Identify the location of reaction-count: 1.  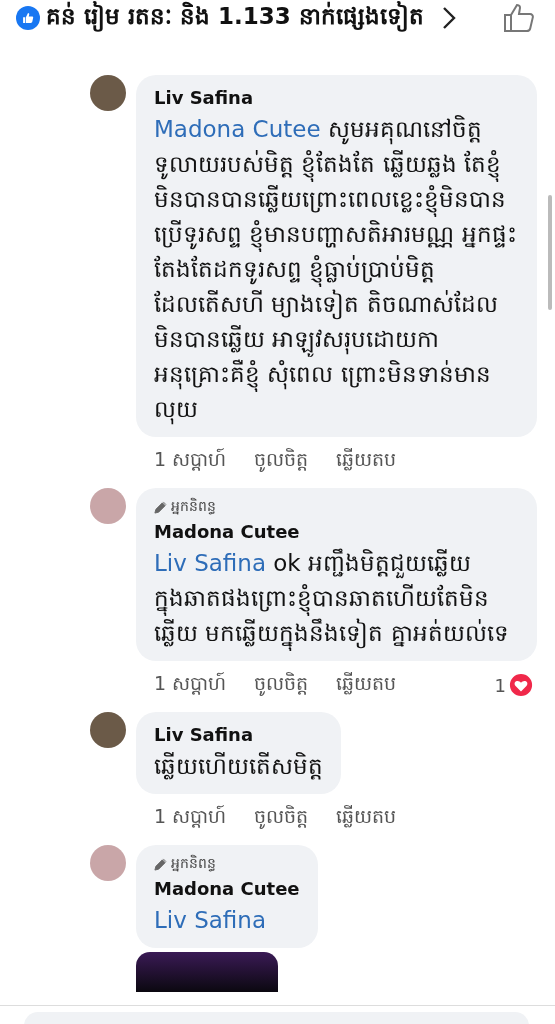
(500, 685).